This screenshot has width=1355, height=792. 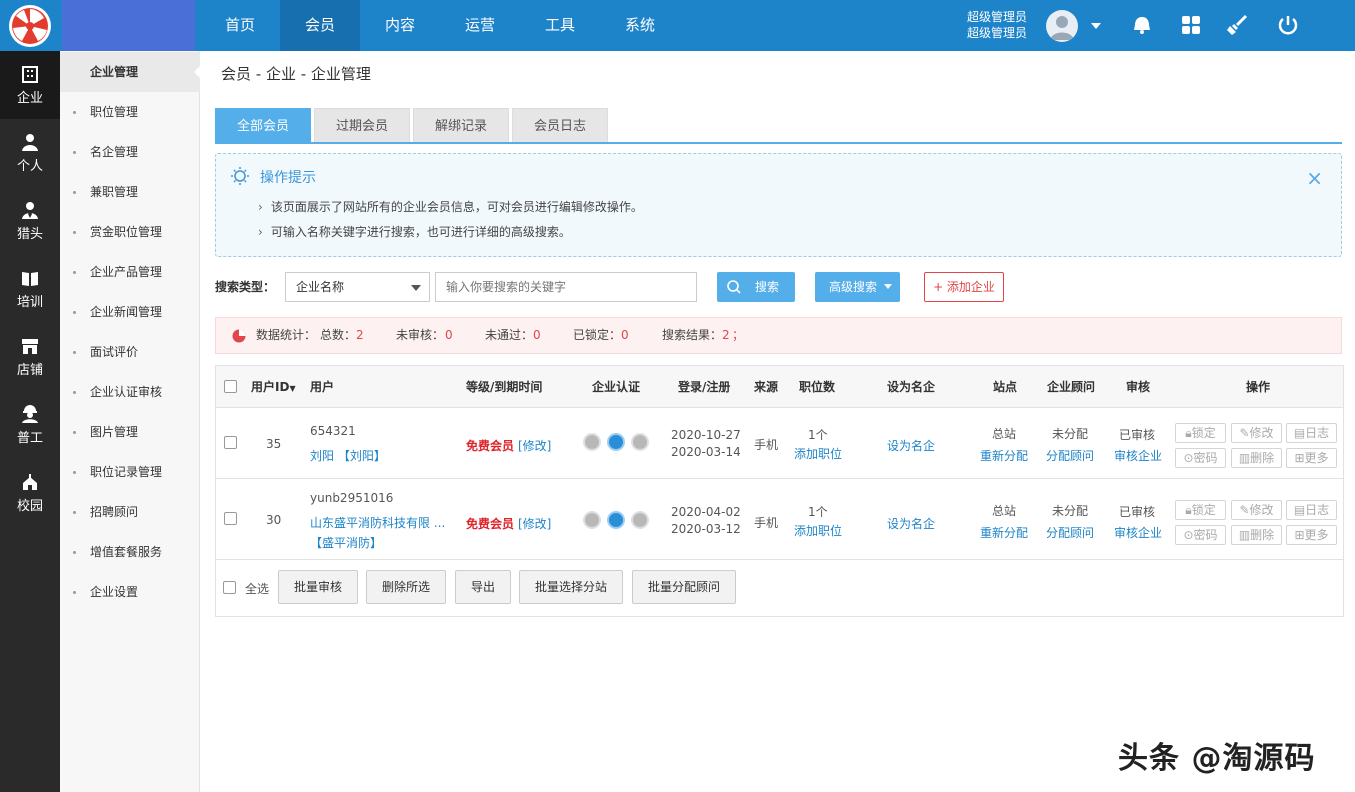 What do you see at coordinates (29, 166) in the screenshot?
I see `rail-label: 个人` at bounding box center [29, 166].